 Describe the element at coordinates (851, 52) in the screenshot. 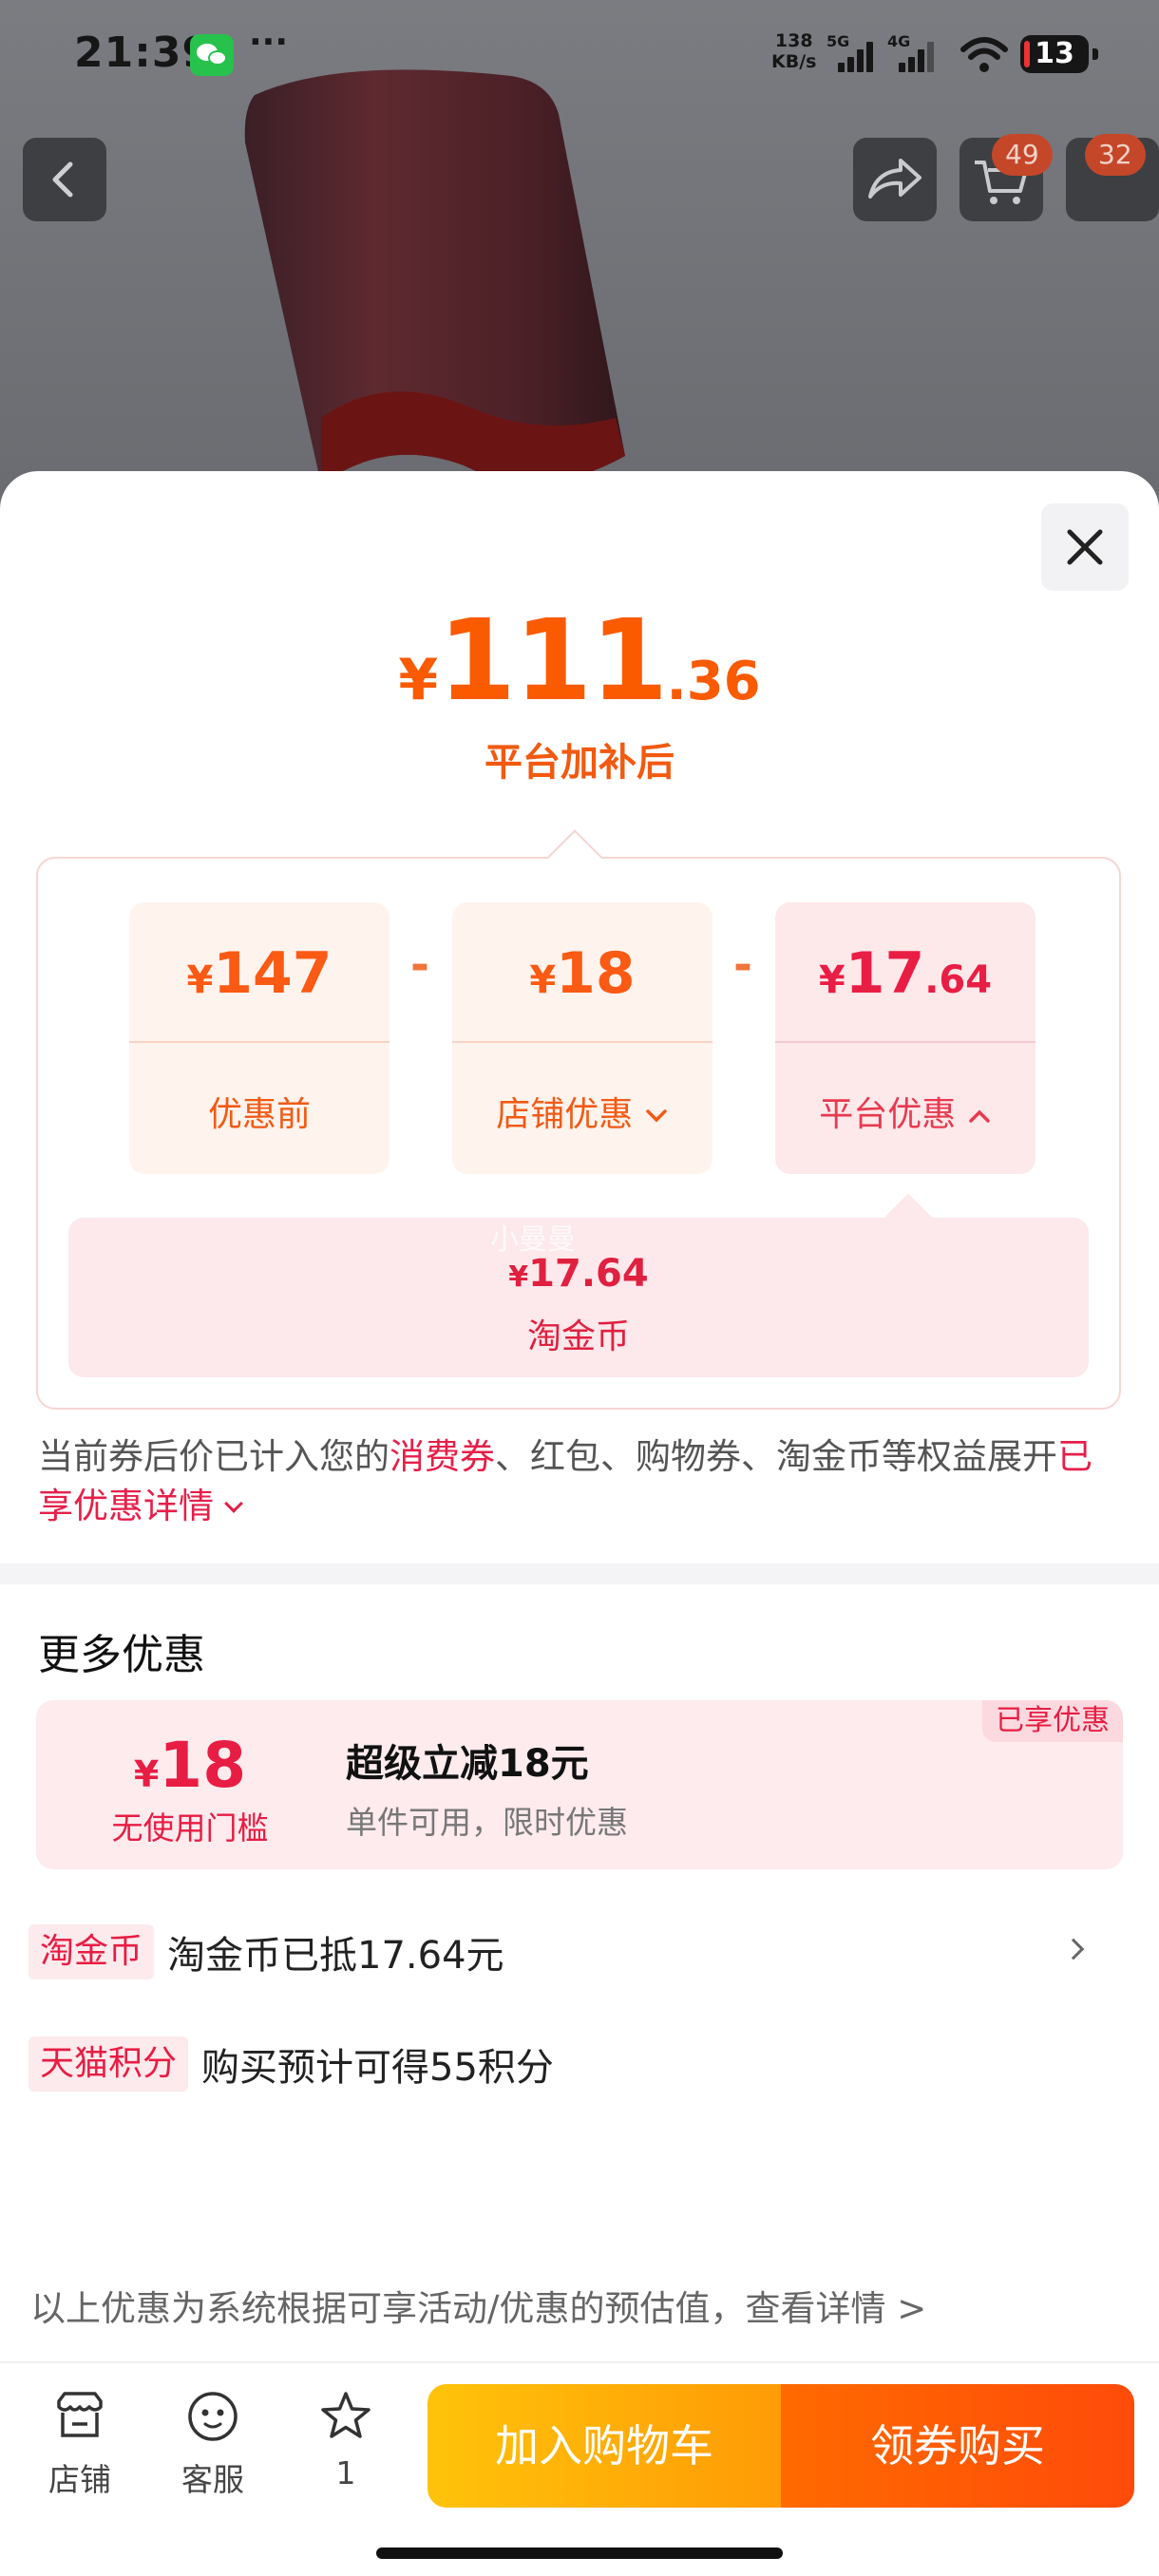

I see `signal-5g-icon: 5G` at that location.